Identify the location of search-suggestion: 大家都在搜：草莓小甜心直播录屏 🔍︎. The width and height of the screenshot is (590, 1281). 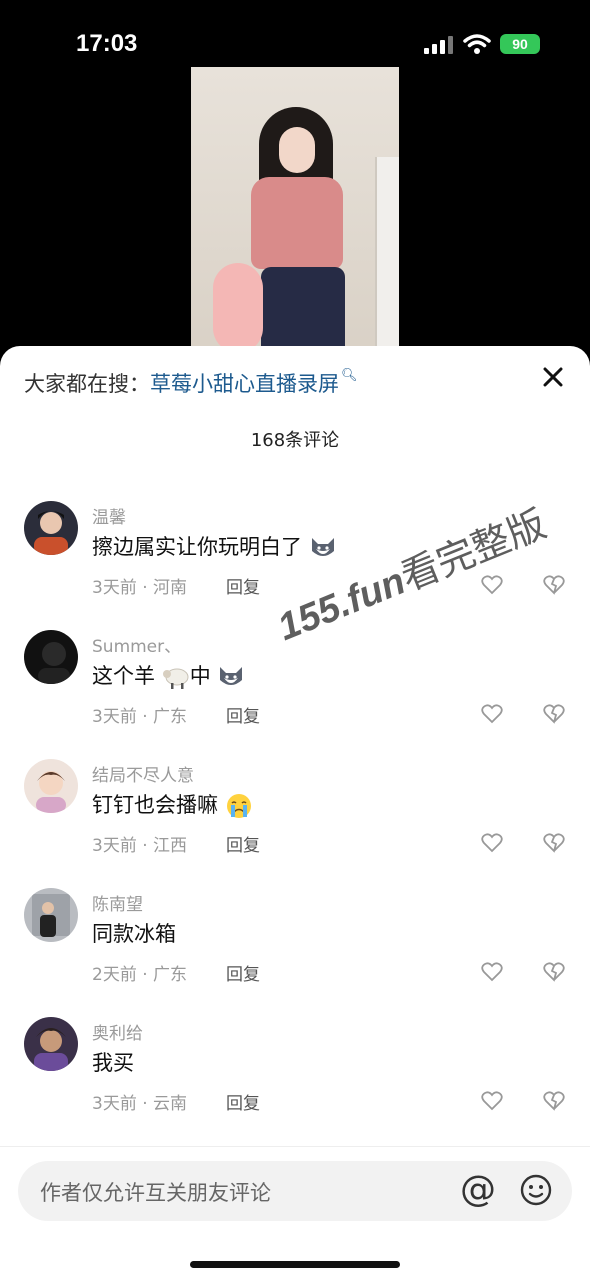
(191, 383).